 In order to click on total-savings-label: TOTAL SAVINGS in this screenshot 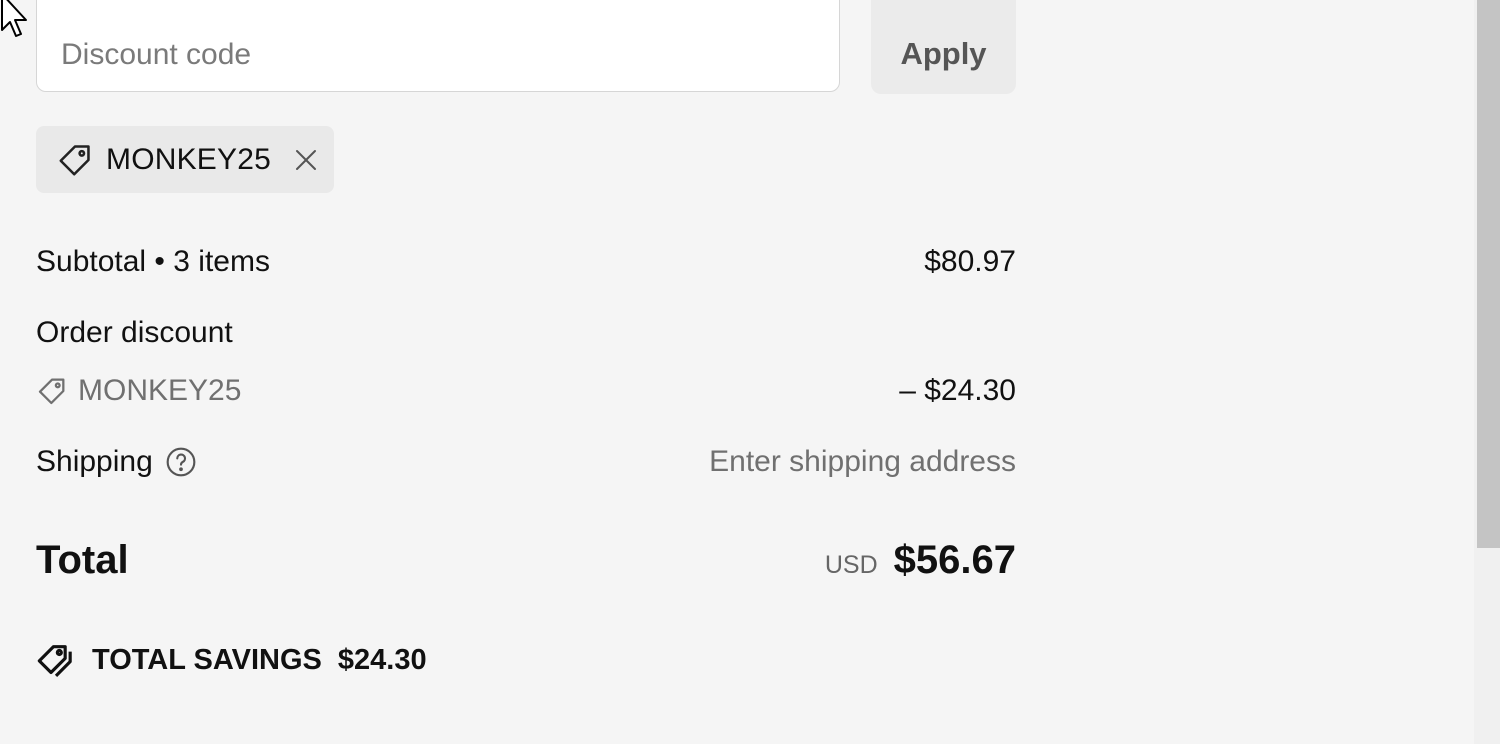, I will do `click(207, 659)`.